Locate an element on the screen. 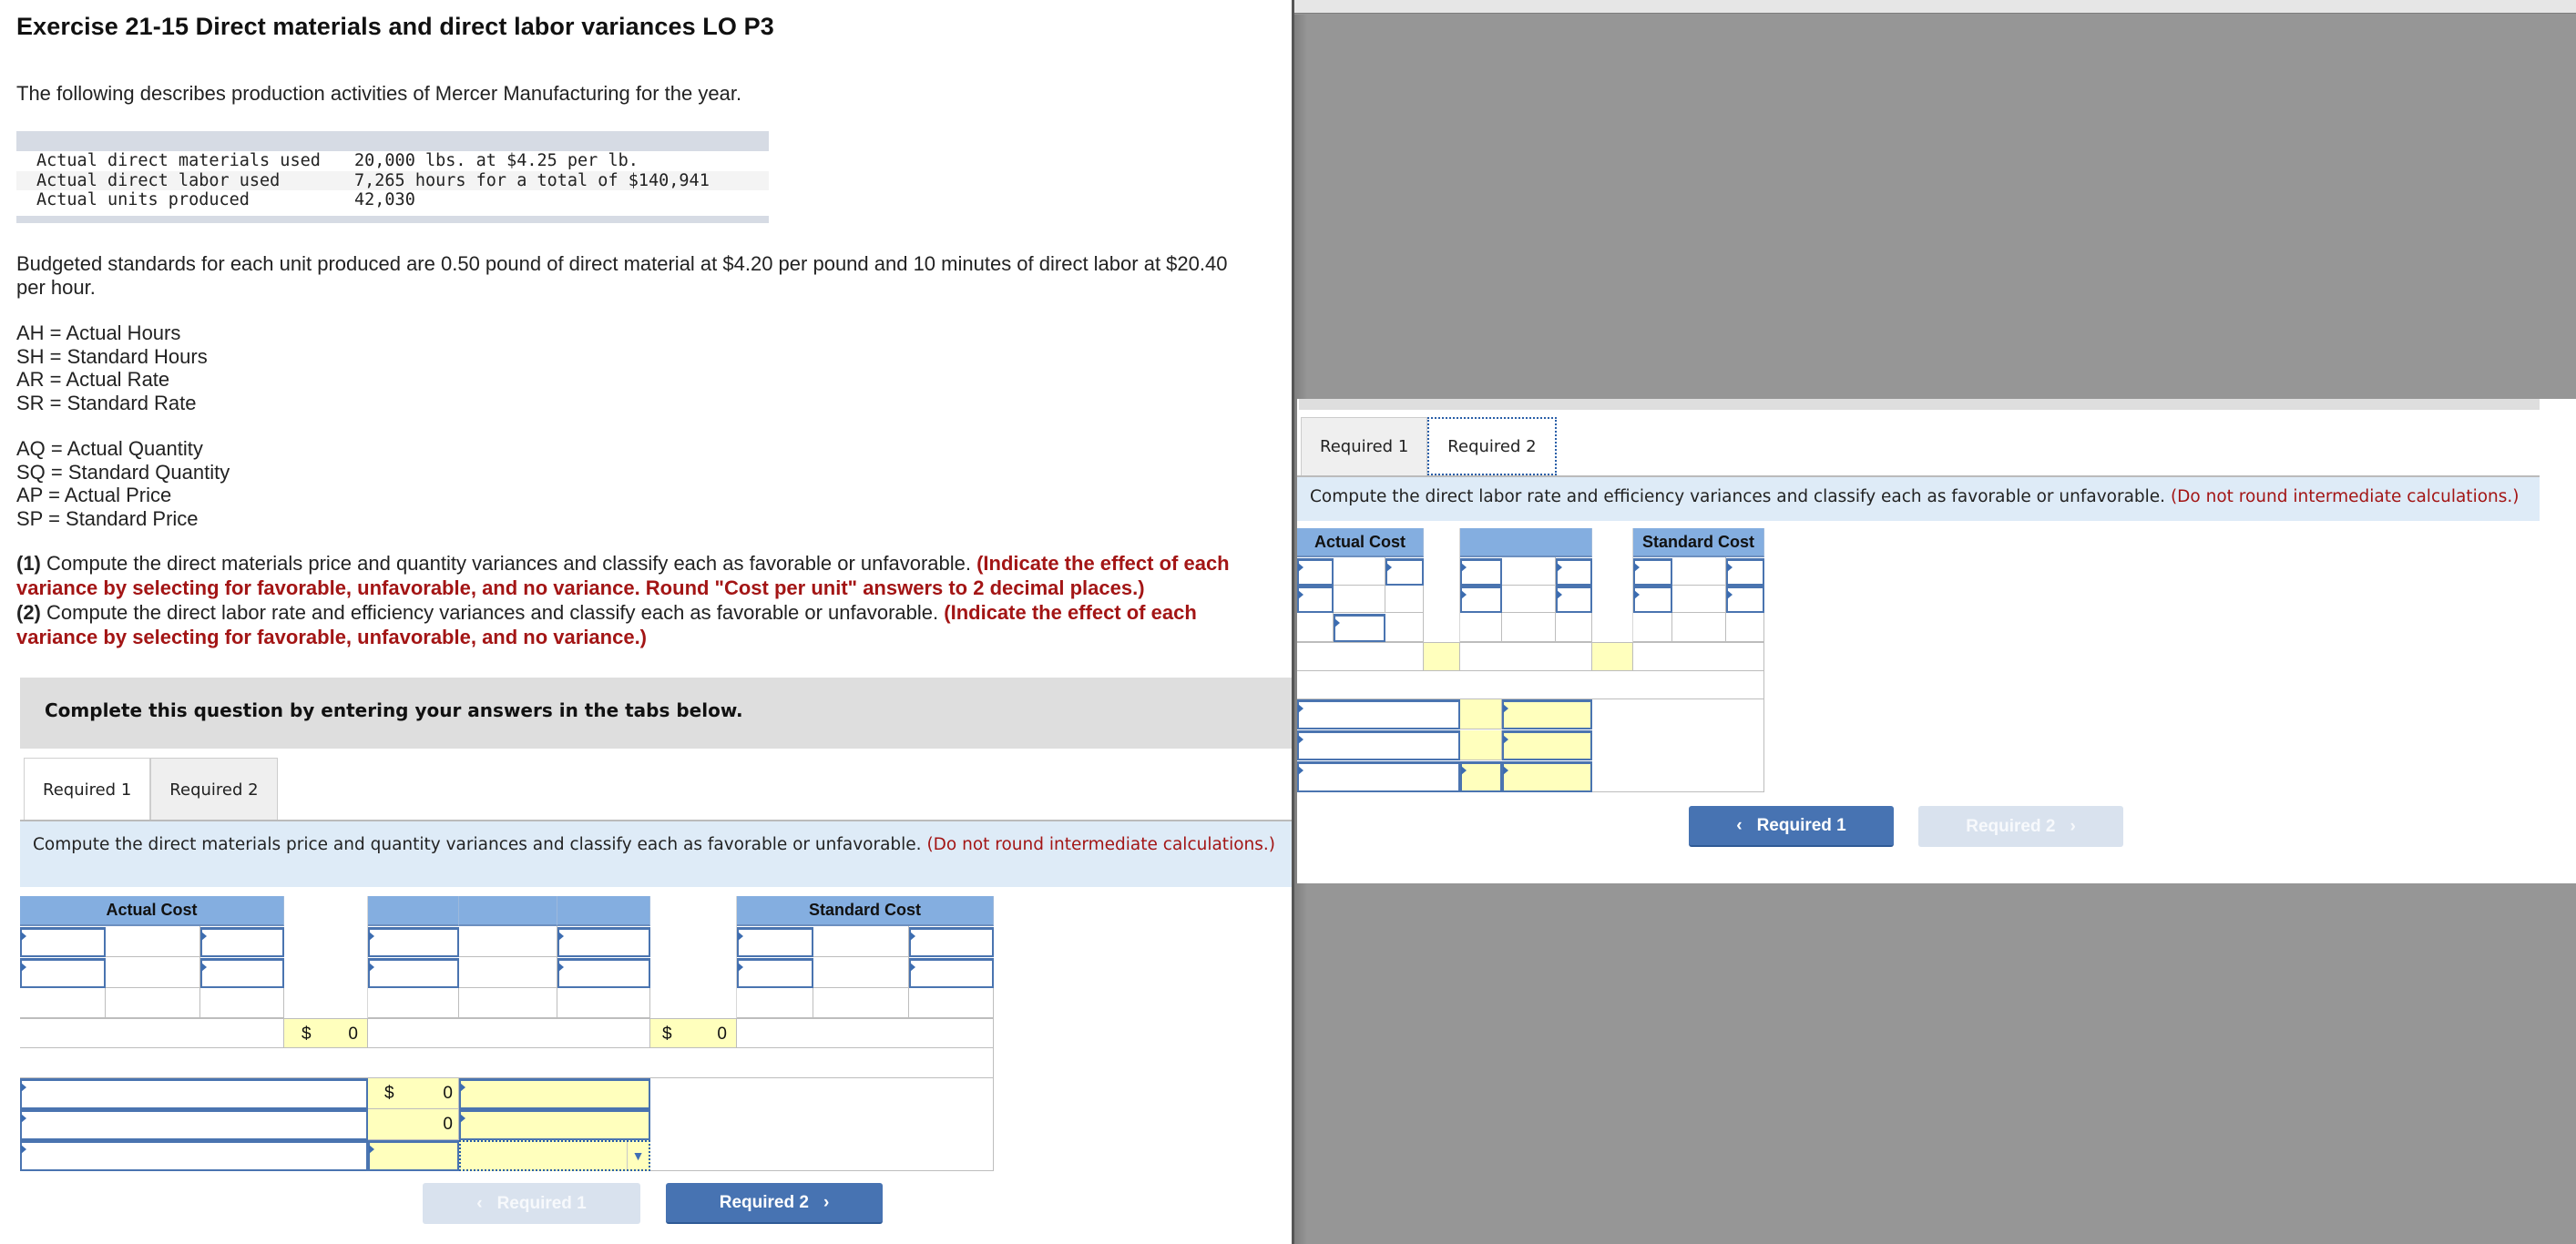 Image resolution: width=2576 pixels, height=1244 pixels. actual-hours-input is located at coordinates (1315, 572).